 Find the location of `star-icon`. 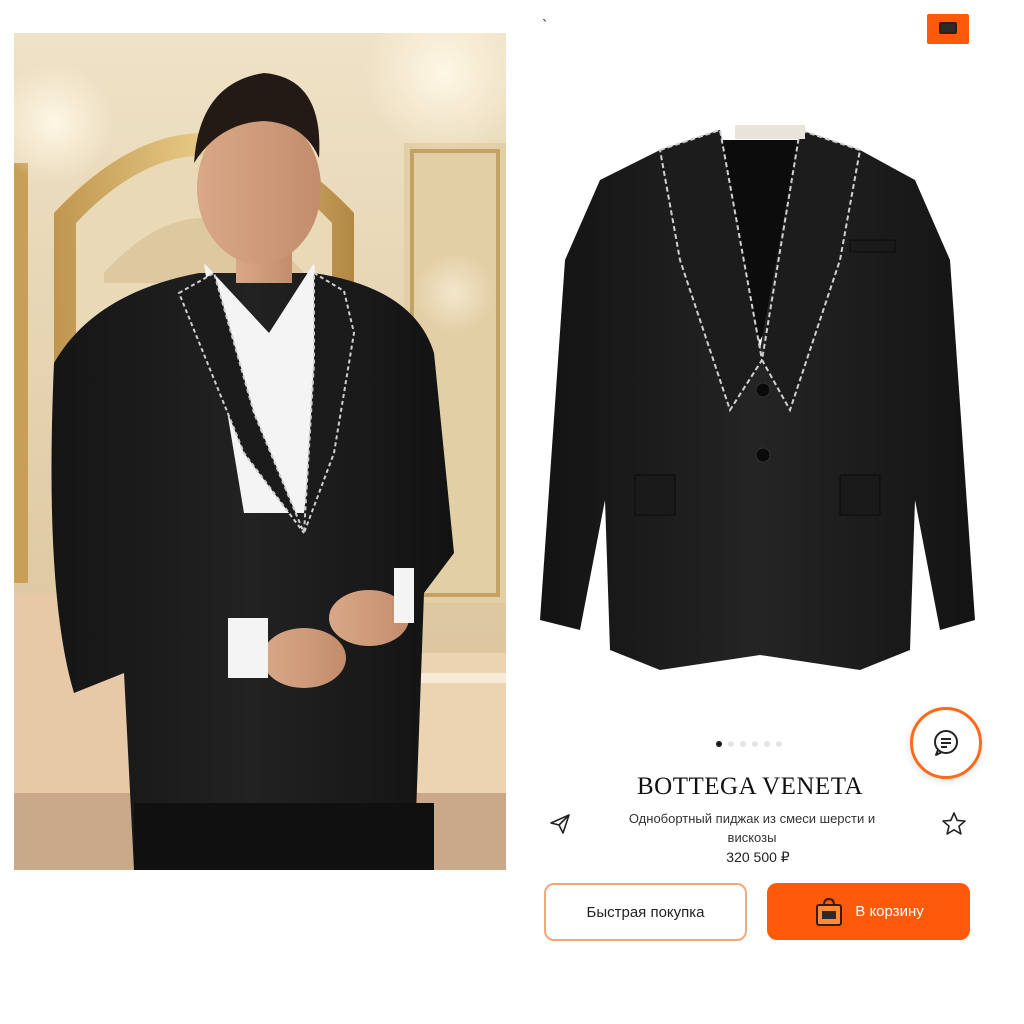

star-icon is located at coordinates (954, 824).